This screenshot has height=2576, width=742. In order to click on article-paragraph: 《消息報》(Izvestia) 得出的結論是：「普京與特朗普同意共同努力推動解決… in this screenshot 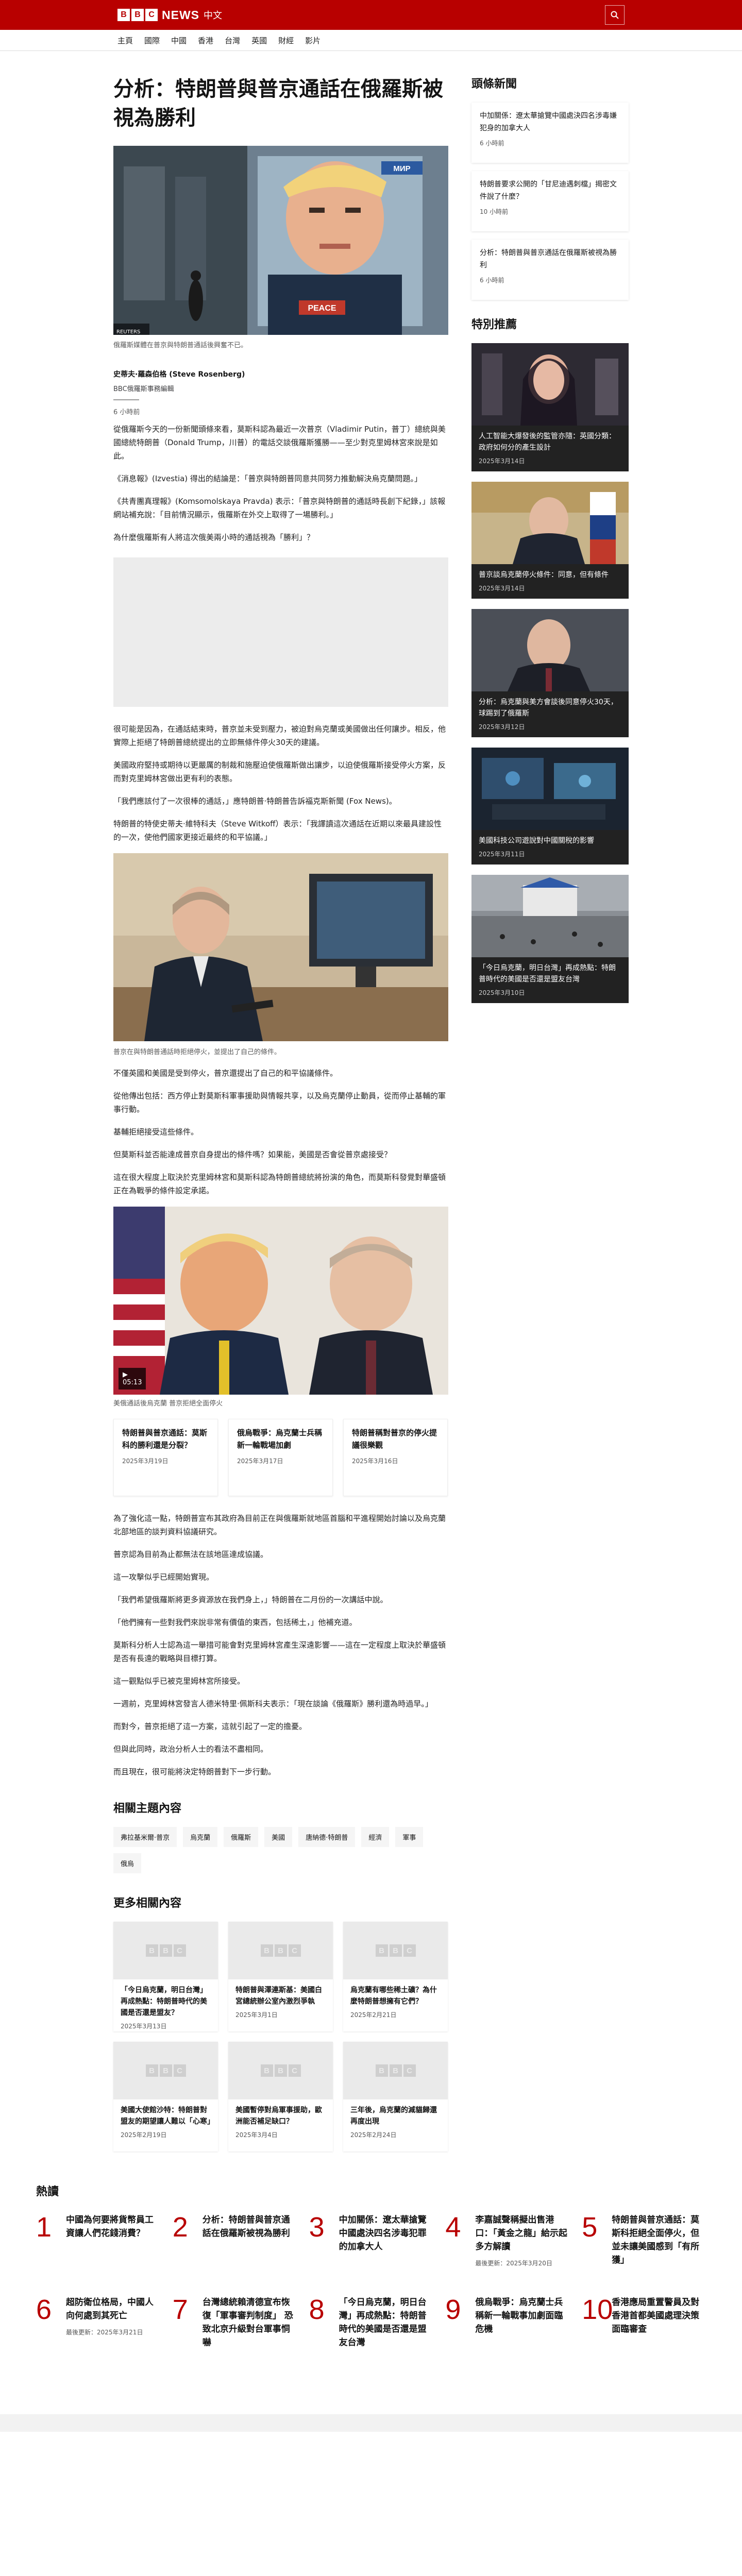, I will do `click(267, 478)`.